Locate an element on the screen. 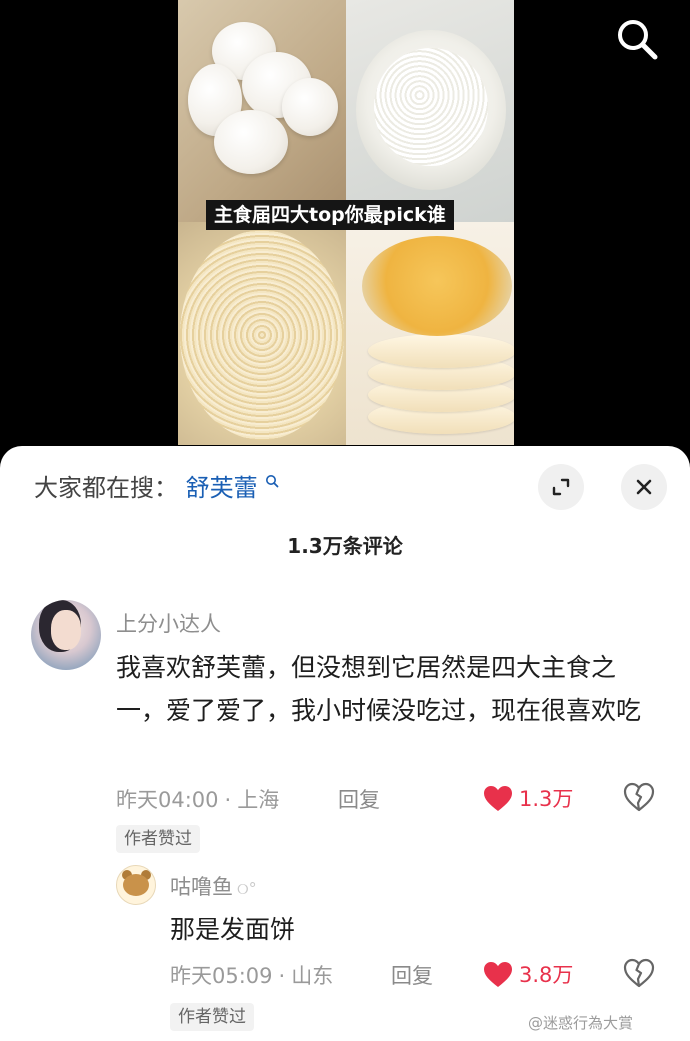 Image resolution: width=690 pixels, height=1041 pixels. hot-search-bar: 大家都在搜： 舒芙蕾 is located at coordinates (156, 488).